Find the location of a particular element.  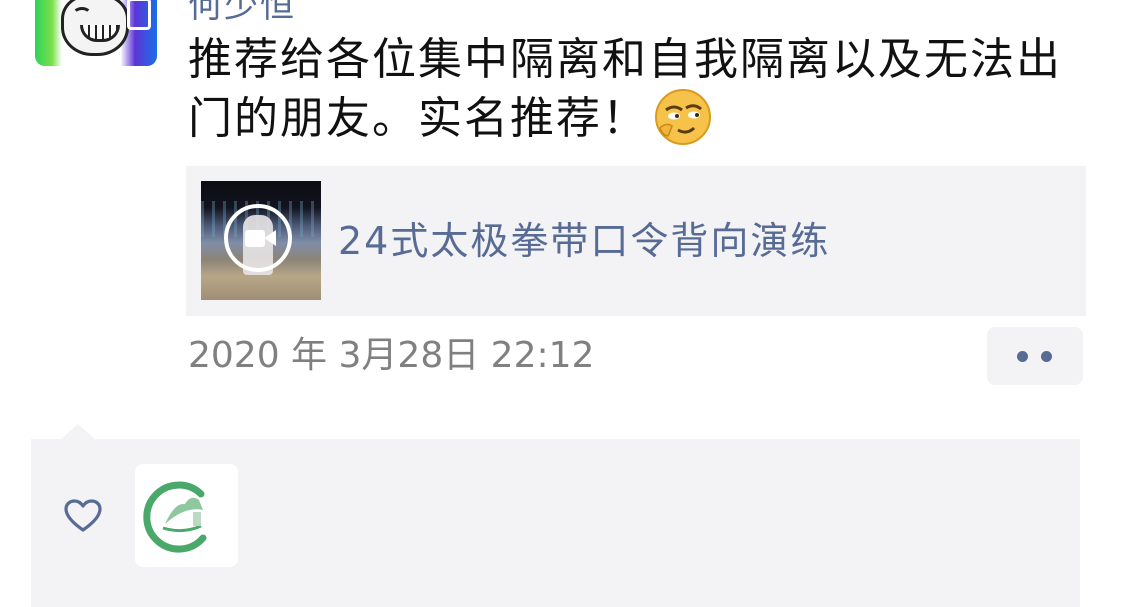

likes-panel-caret is located at coordinates (78, 432).